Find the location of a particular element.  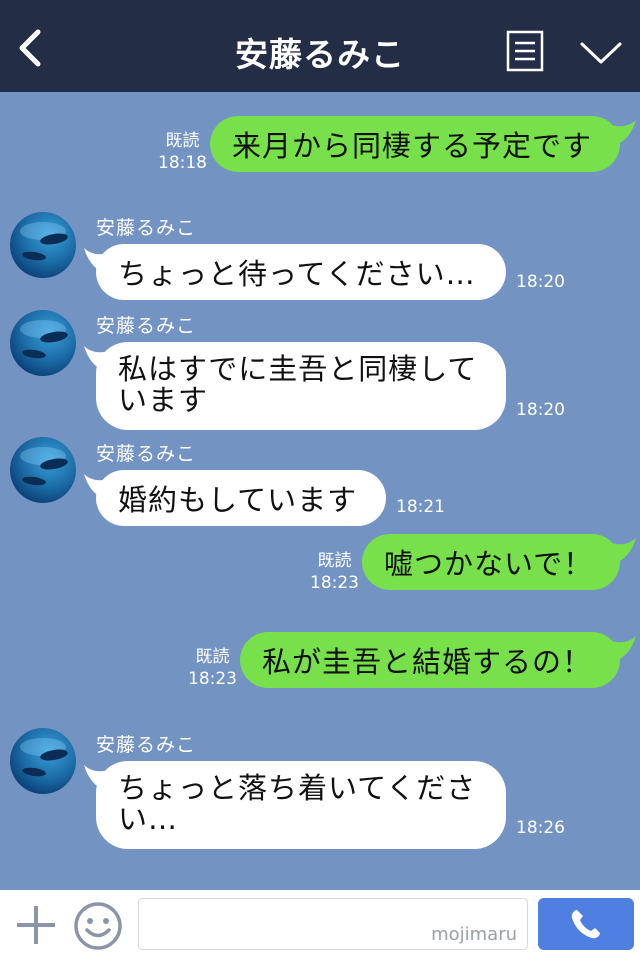

message-time: 18:26 is located at coordinates (540, 828).